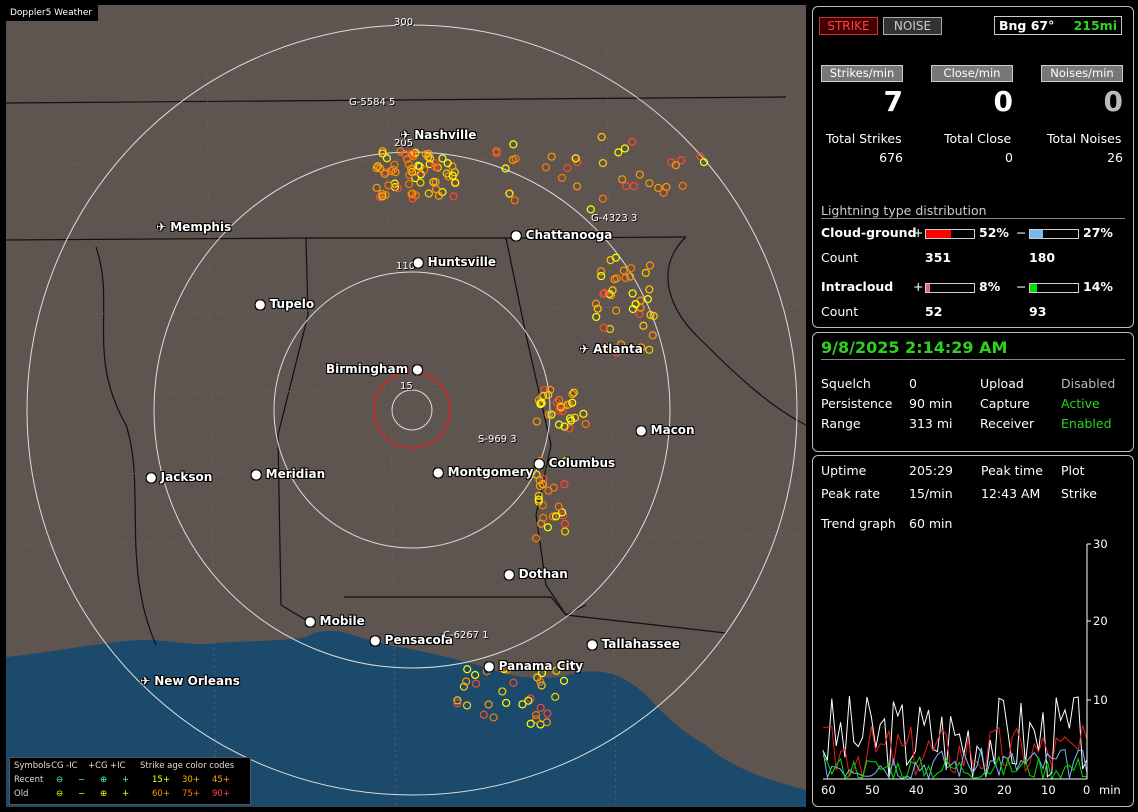  What do you see at coordinates (536, 574) in the screenshot?
I see `city-dothan: ● Dothan` at bounding box center [536, 574].